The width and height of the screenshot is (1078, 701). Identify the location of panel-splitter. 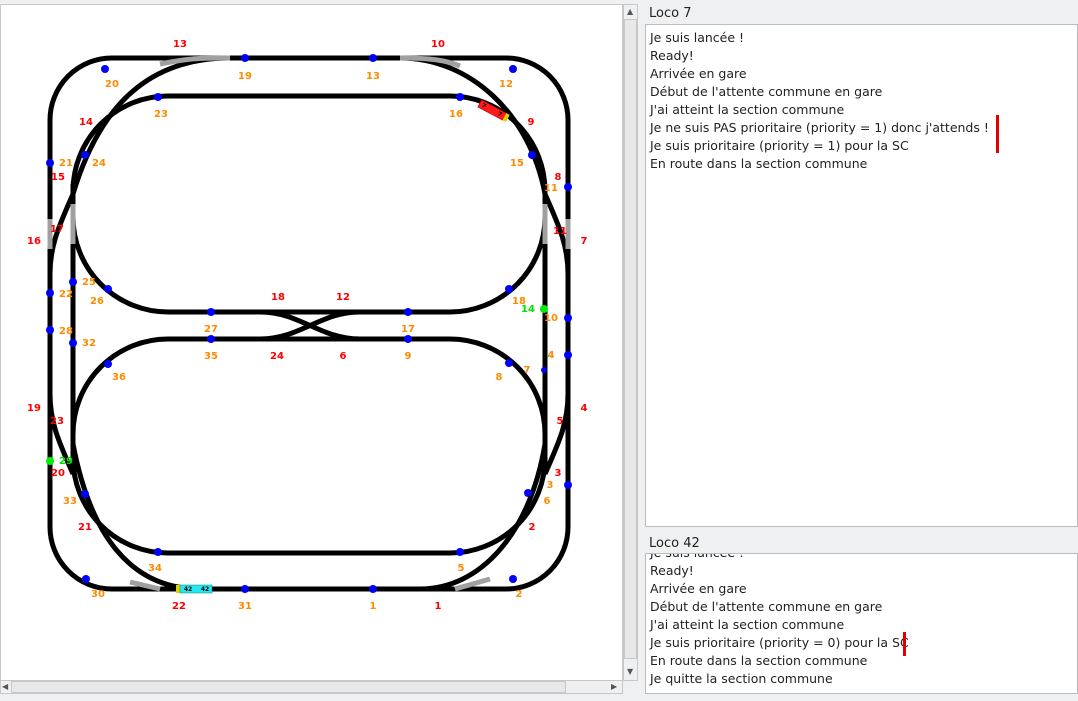
(641, 350).